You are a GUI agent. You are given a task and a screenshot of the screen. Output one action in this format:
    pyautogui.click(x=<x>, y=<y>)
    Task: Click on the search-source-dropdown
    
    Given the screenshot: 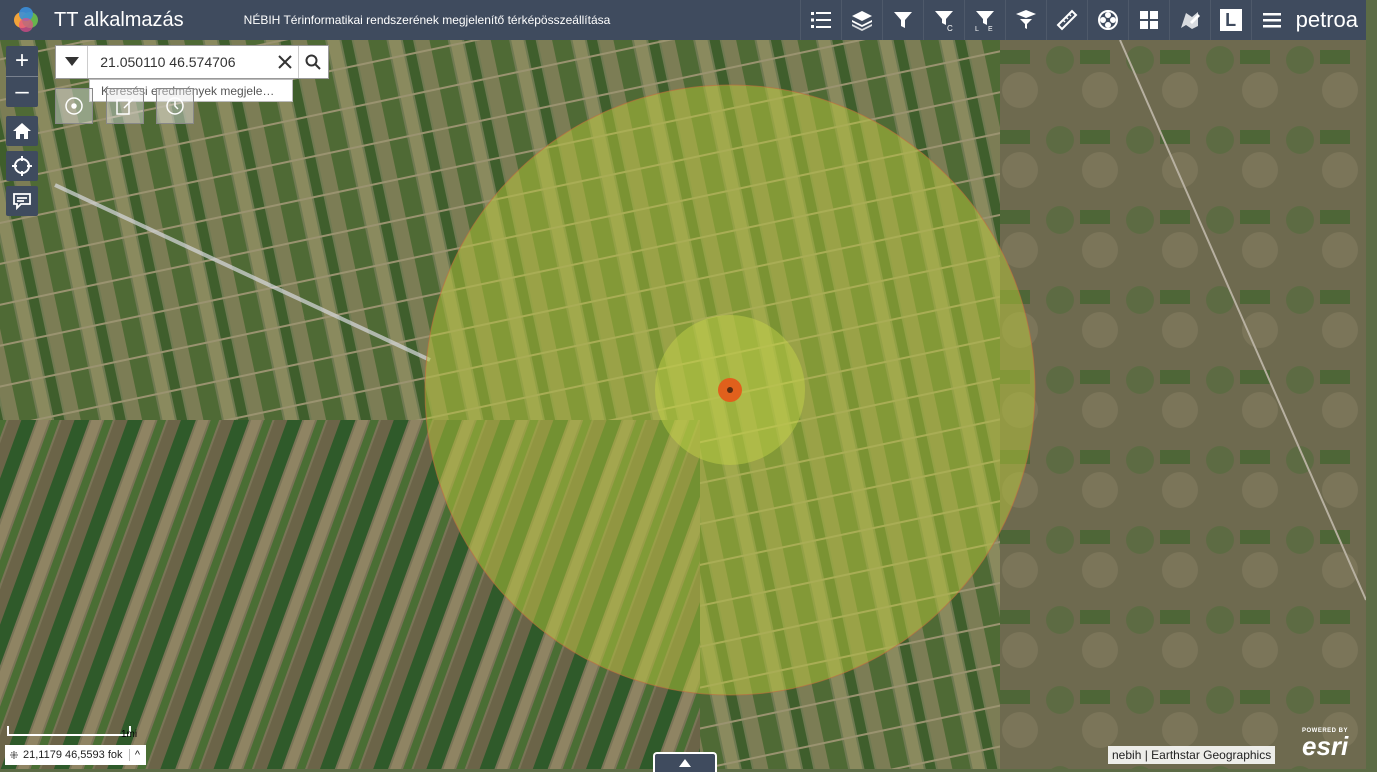 What is the action you would take?
    pyautogui.click(x=72, y=62)
    